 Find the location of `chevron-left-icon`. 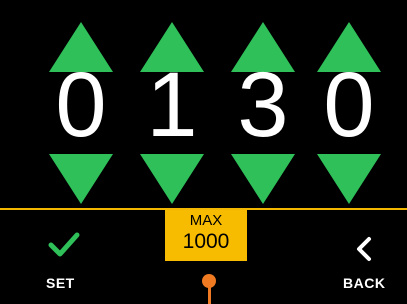

chevron-left-icon is located at coordinates (364, 249).